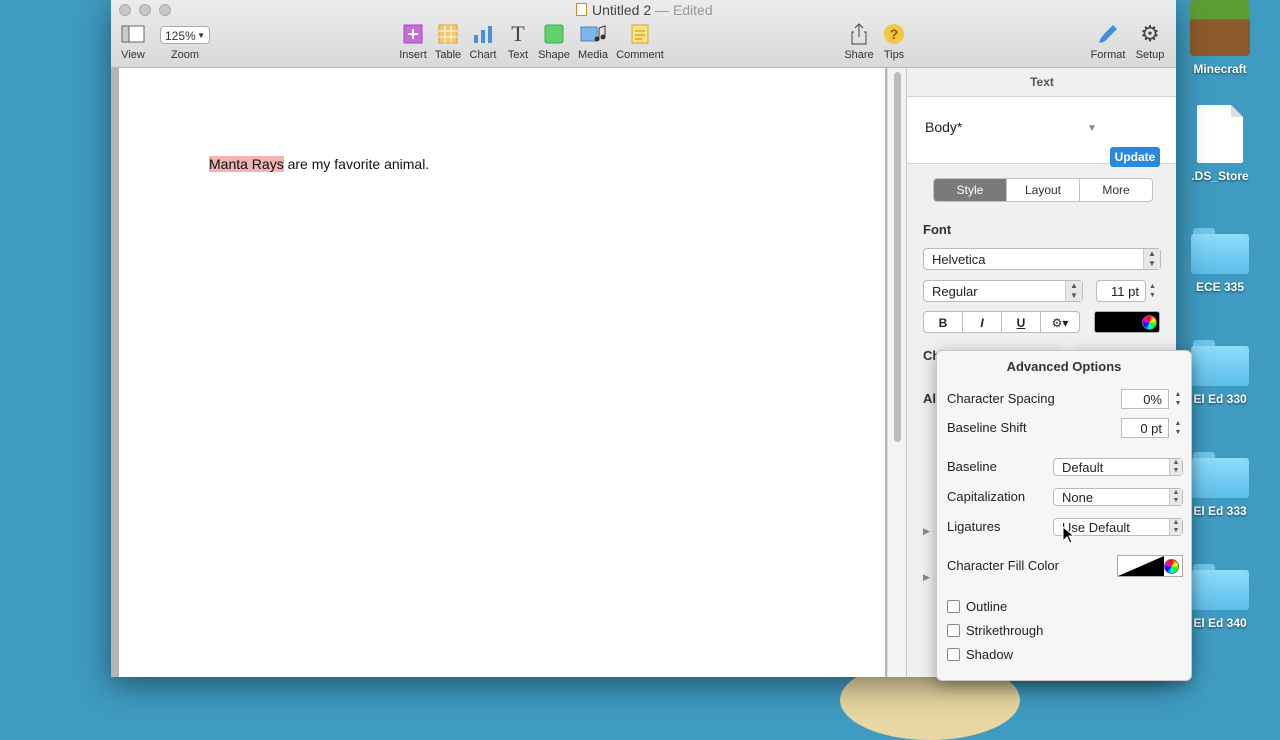  I want to click on capitalization-select: None ▲ ▼, so click(1118, 497).